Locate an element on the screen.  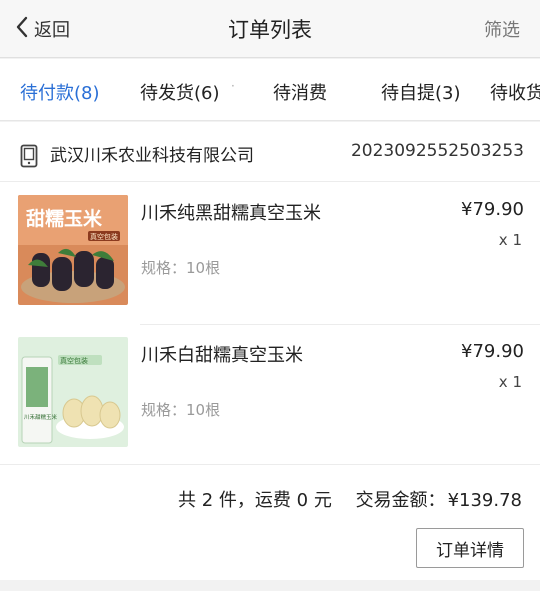
order-number: 2023092552503253 is located at coordinates (437, 151).